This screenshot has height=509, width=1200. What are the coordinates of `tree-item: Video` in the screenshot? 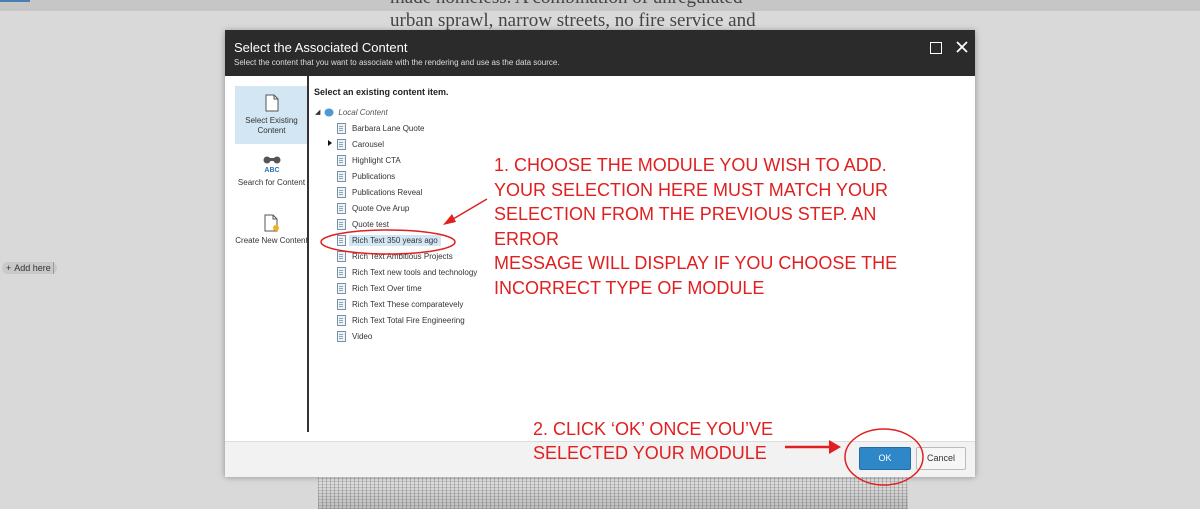 It's located at (354, 336).